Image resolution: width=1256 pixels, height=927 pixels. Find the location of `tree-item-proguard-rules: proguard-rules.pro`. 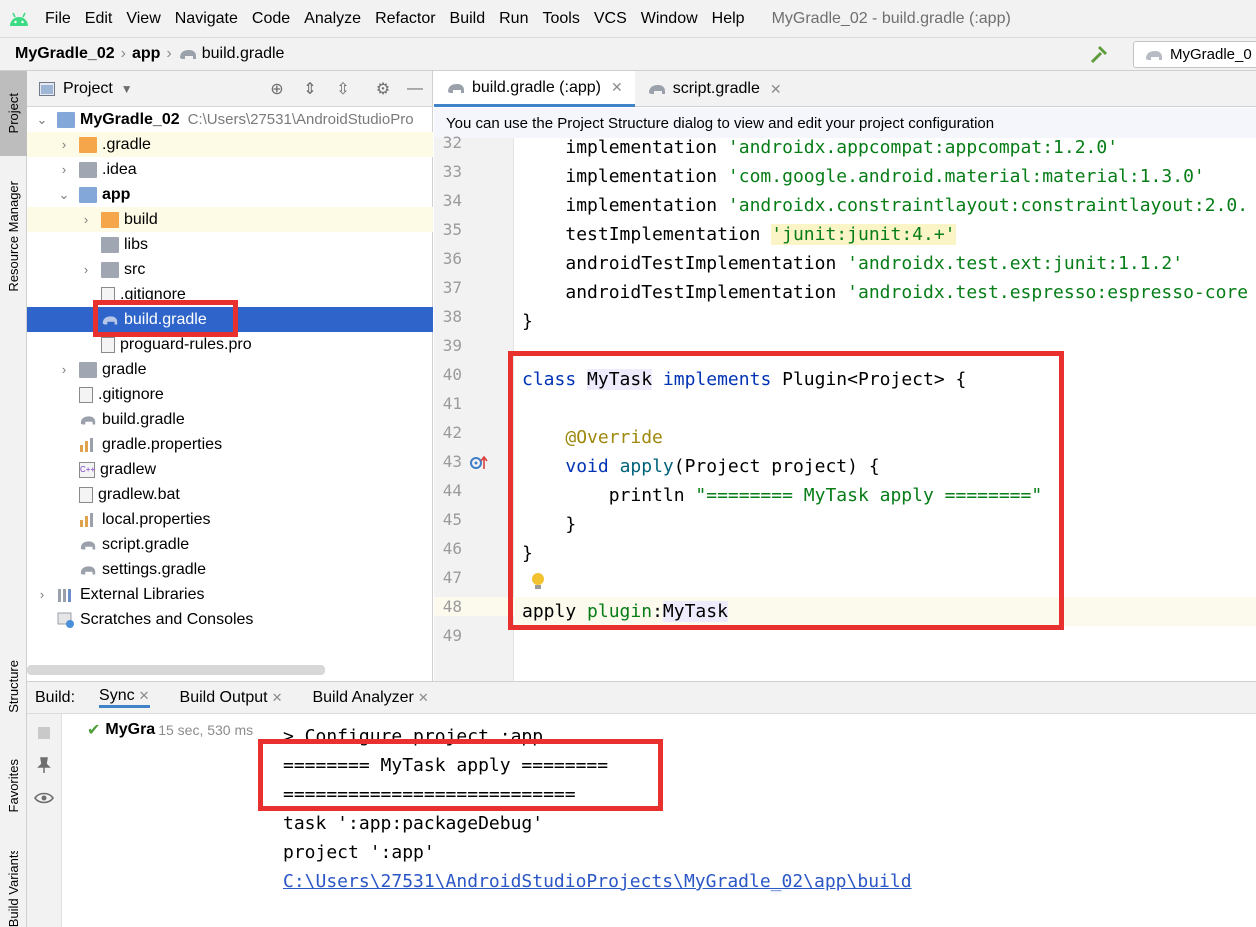

tree-item-proguard-rules: proguard-rules.pro is located at coordinates (230, 344).